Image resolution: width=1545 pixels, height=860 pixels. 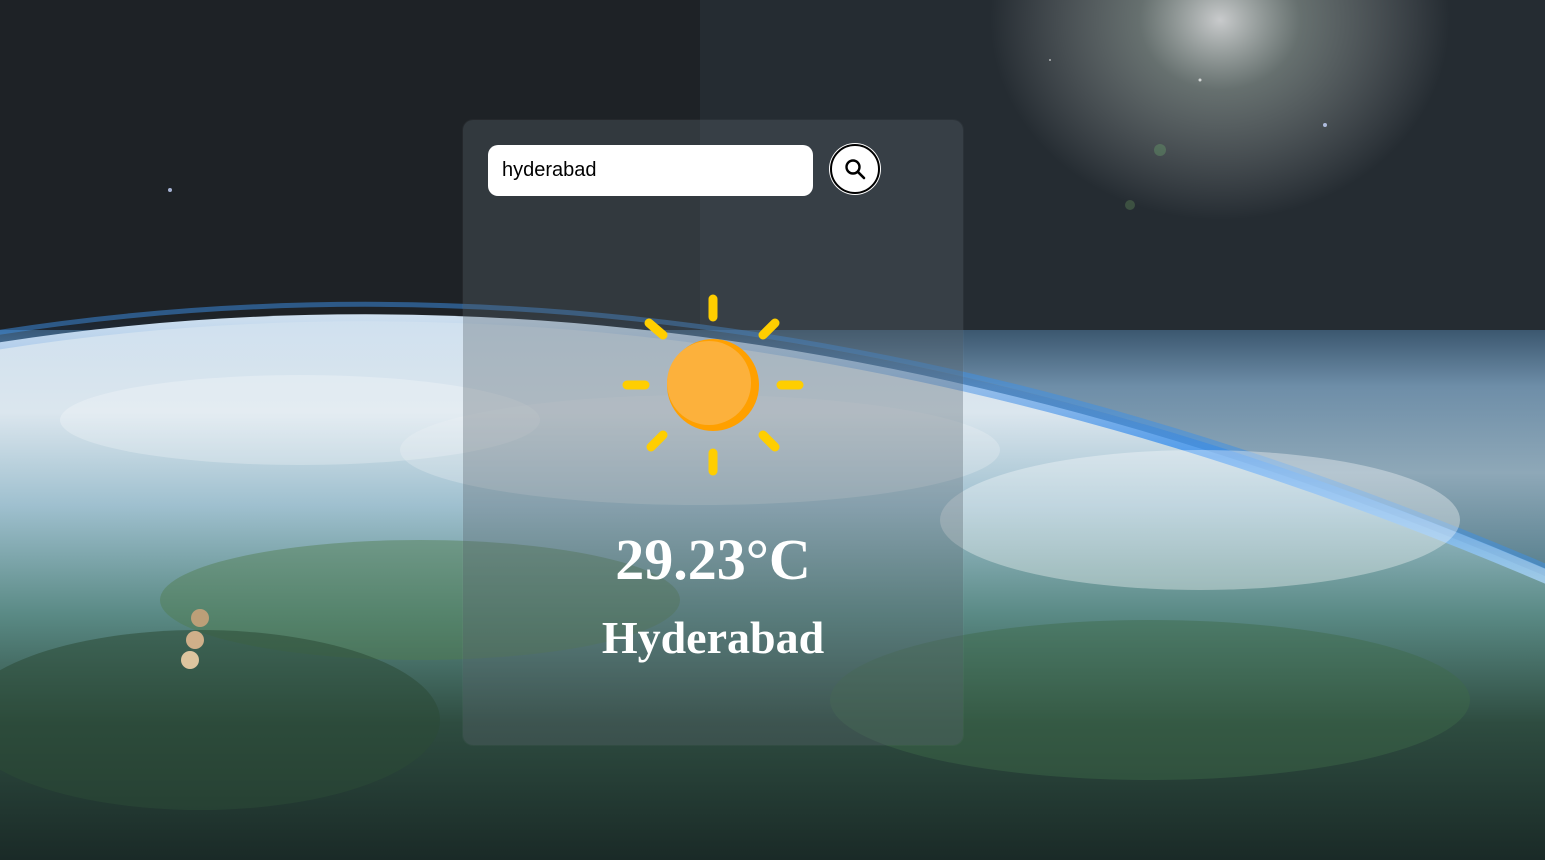 I want to click on search-input, so click(x=650, y=170).